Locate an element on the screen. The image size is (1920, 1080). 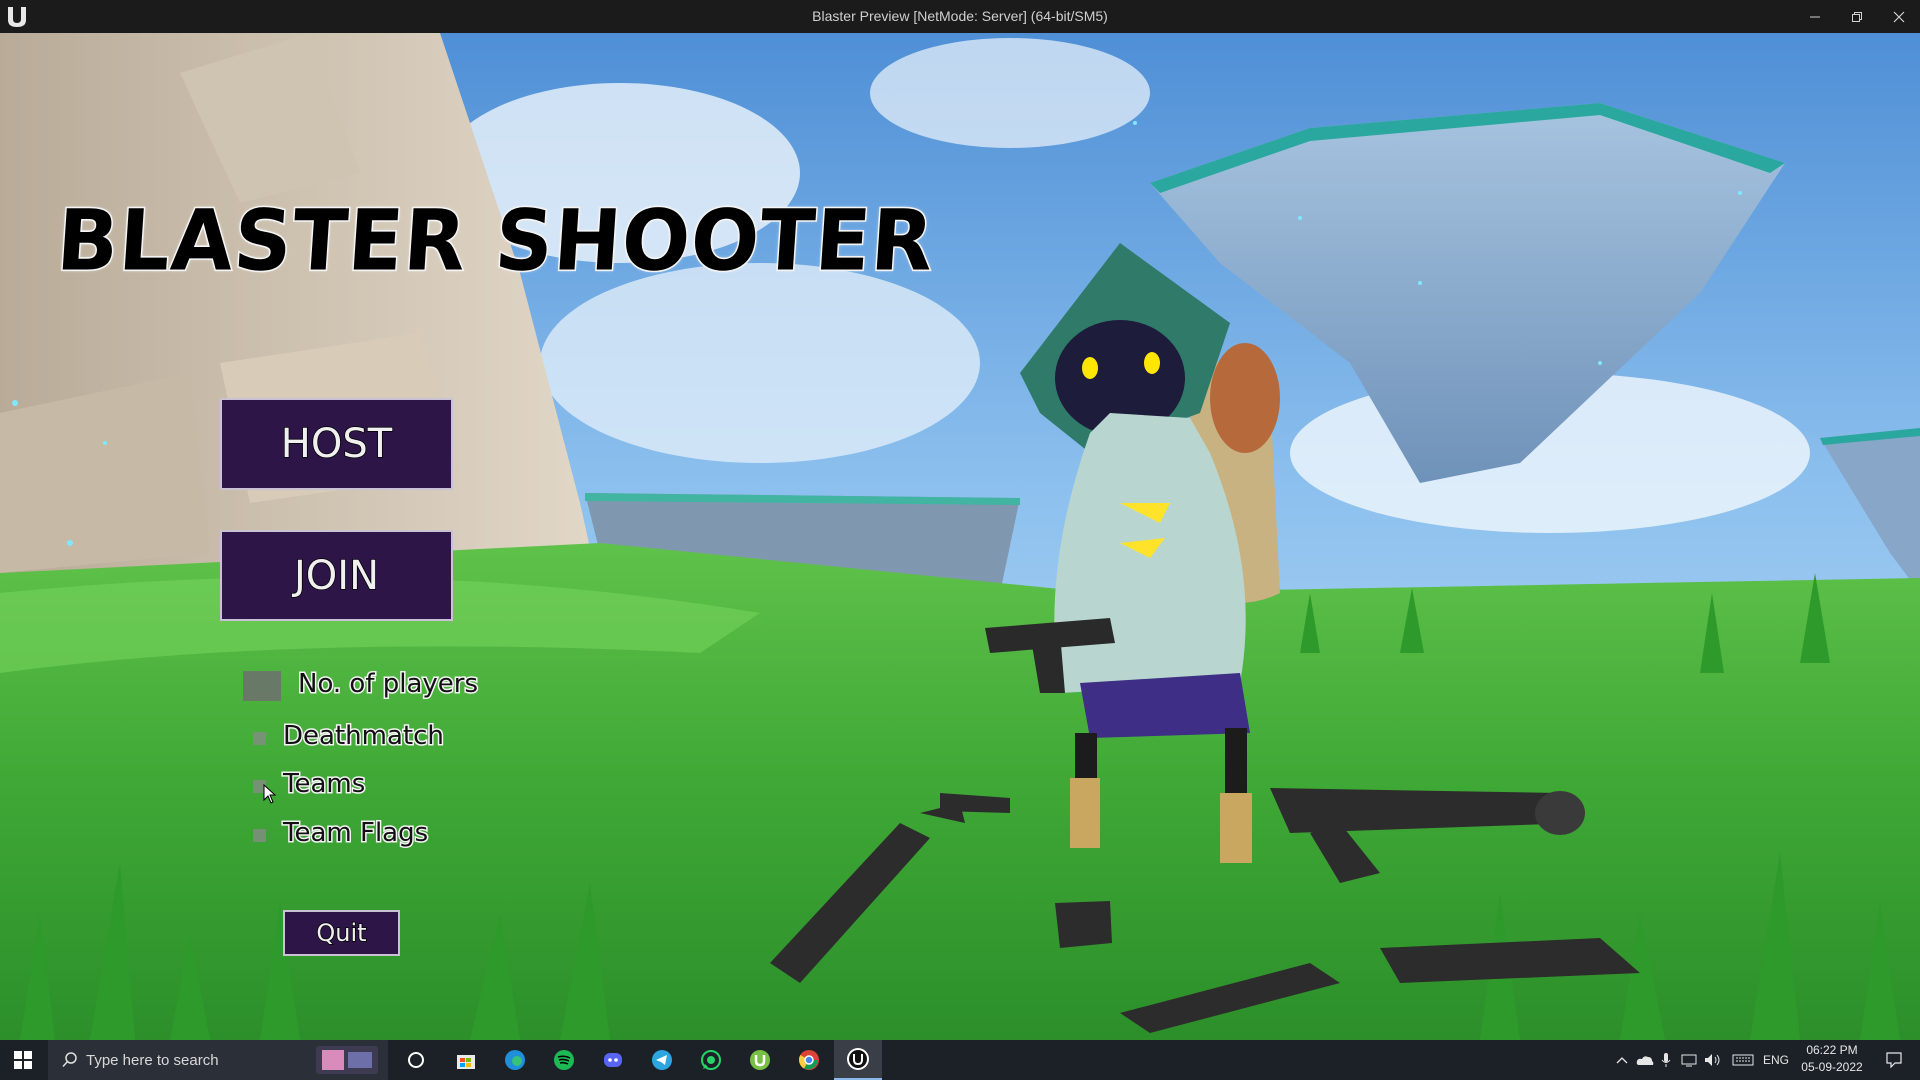
cortana-icon is located at coordinates (416, 1060).